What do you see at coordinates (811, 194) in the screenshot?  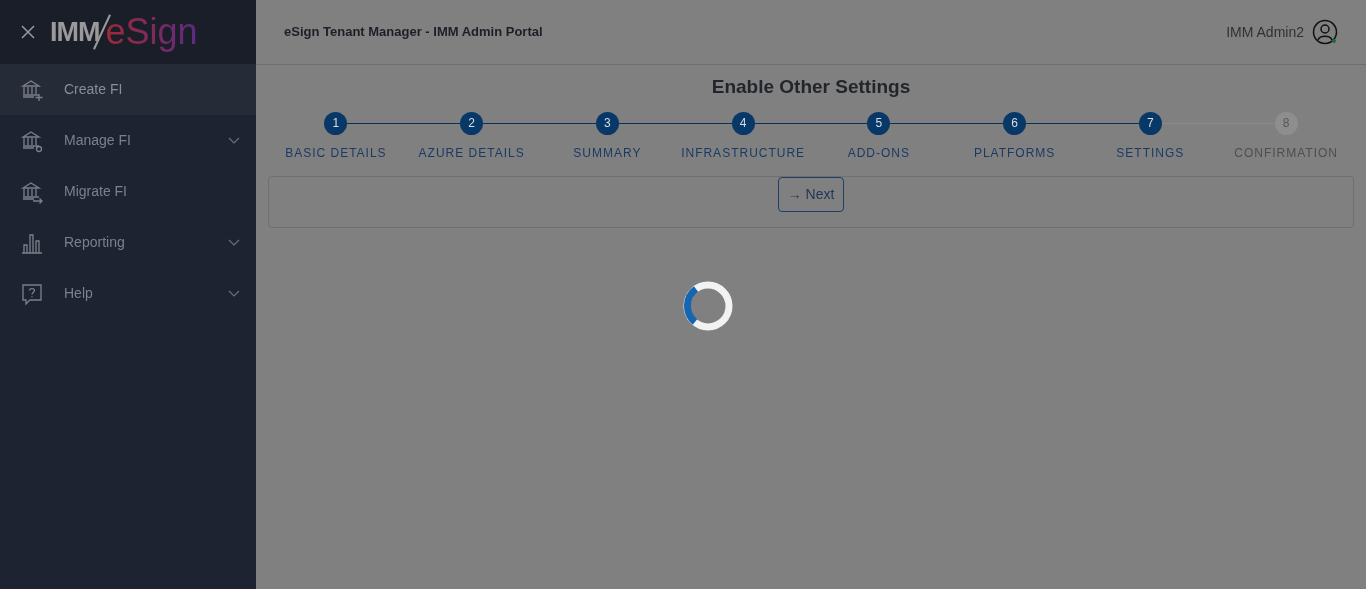 I see `next-button: → Next` at bounding box center [811, 194].